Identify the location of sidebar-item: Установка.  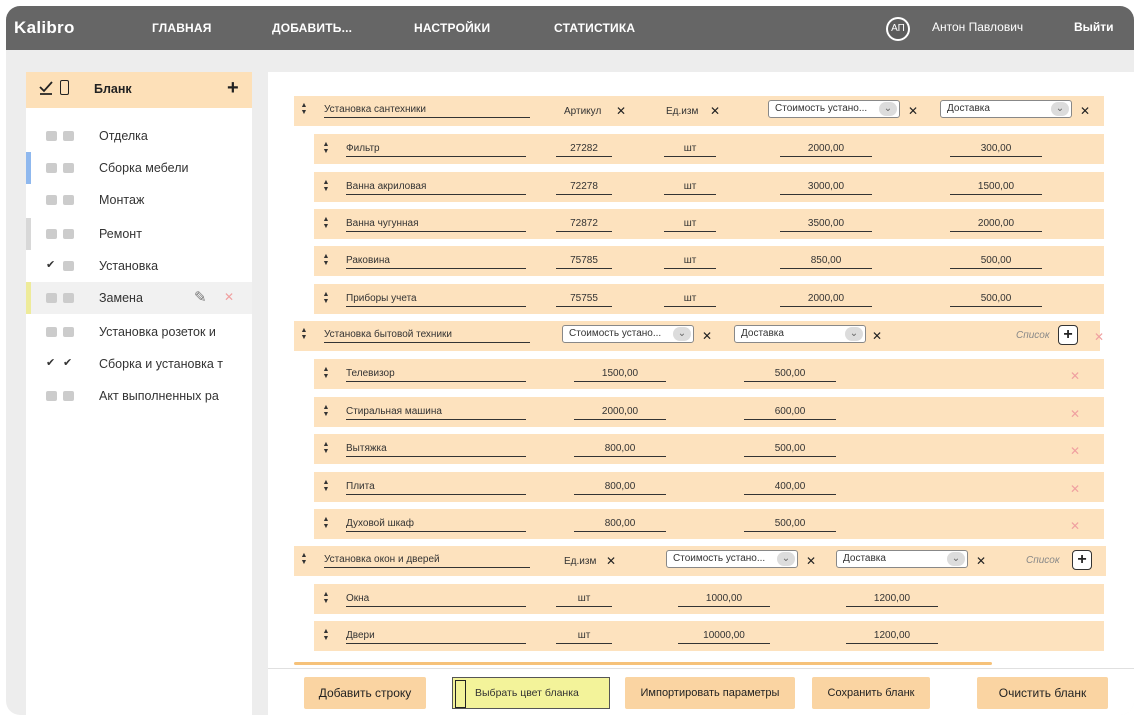
(139, 266).